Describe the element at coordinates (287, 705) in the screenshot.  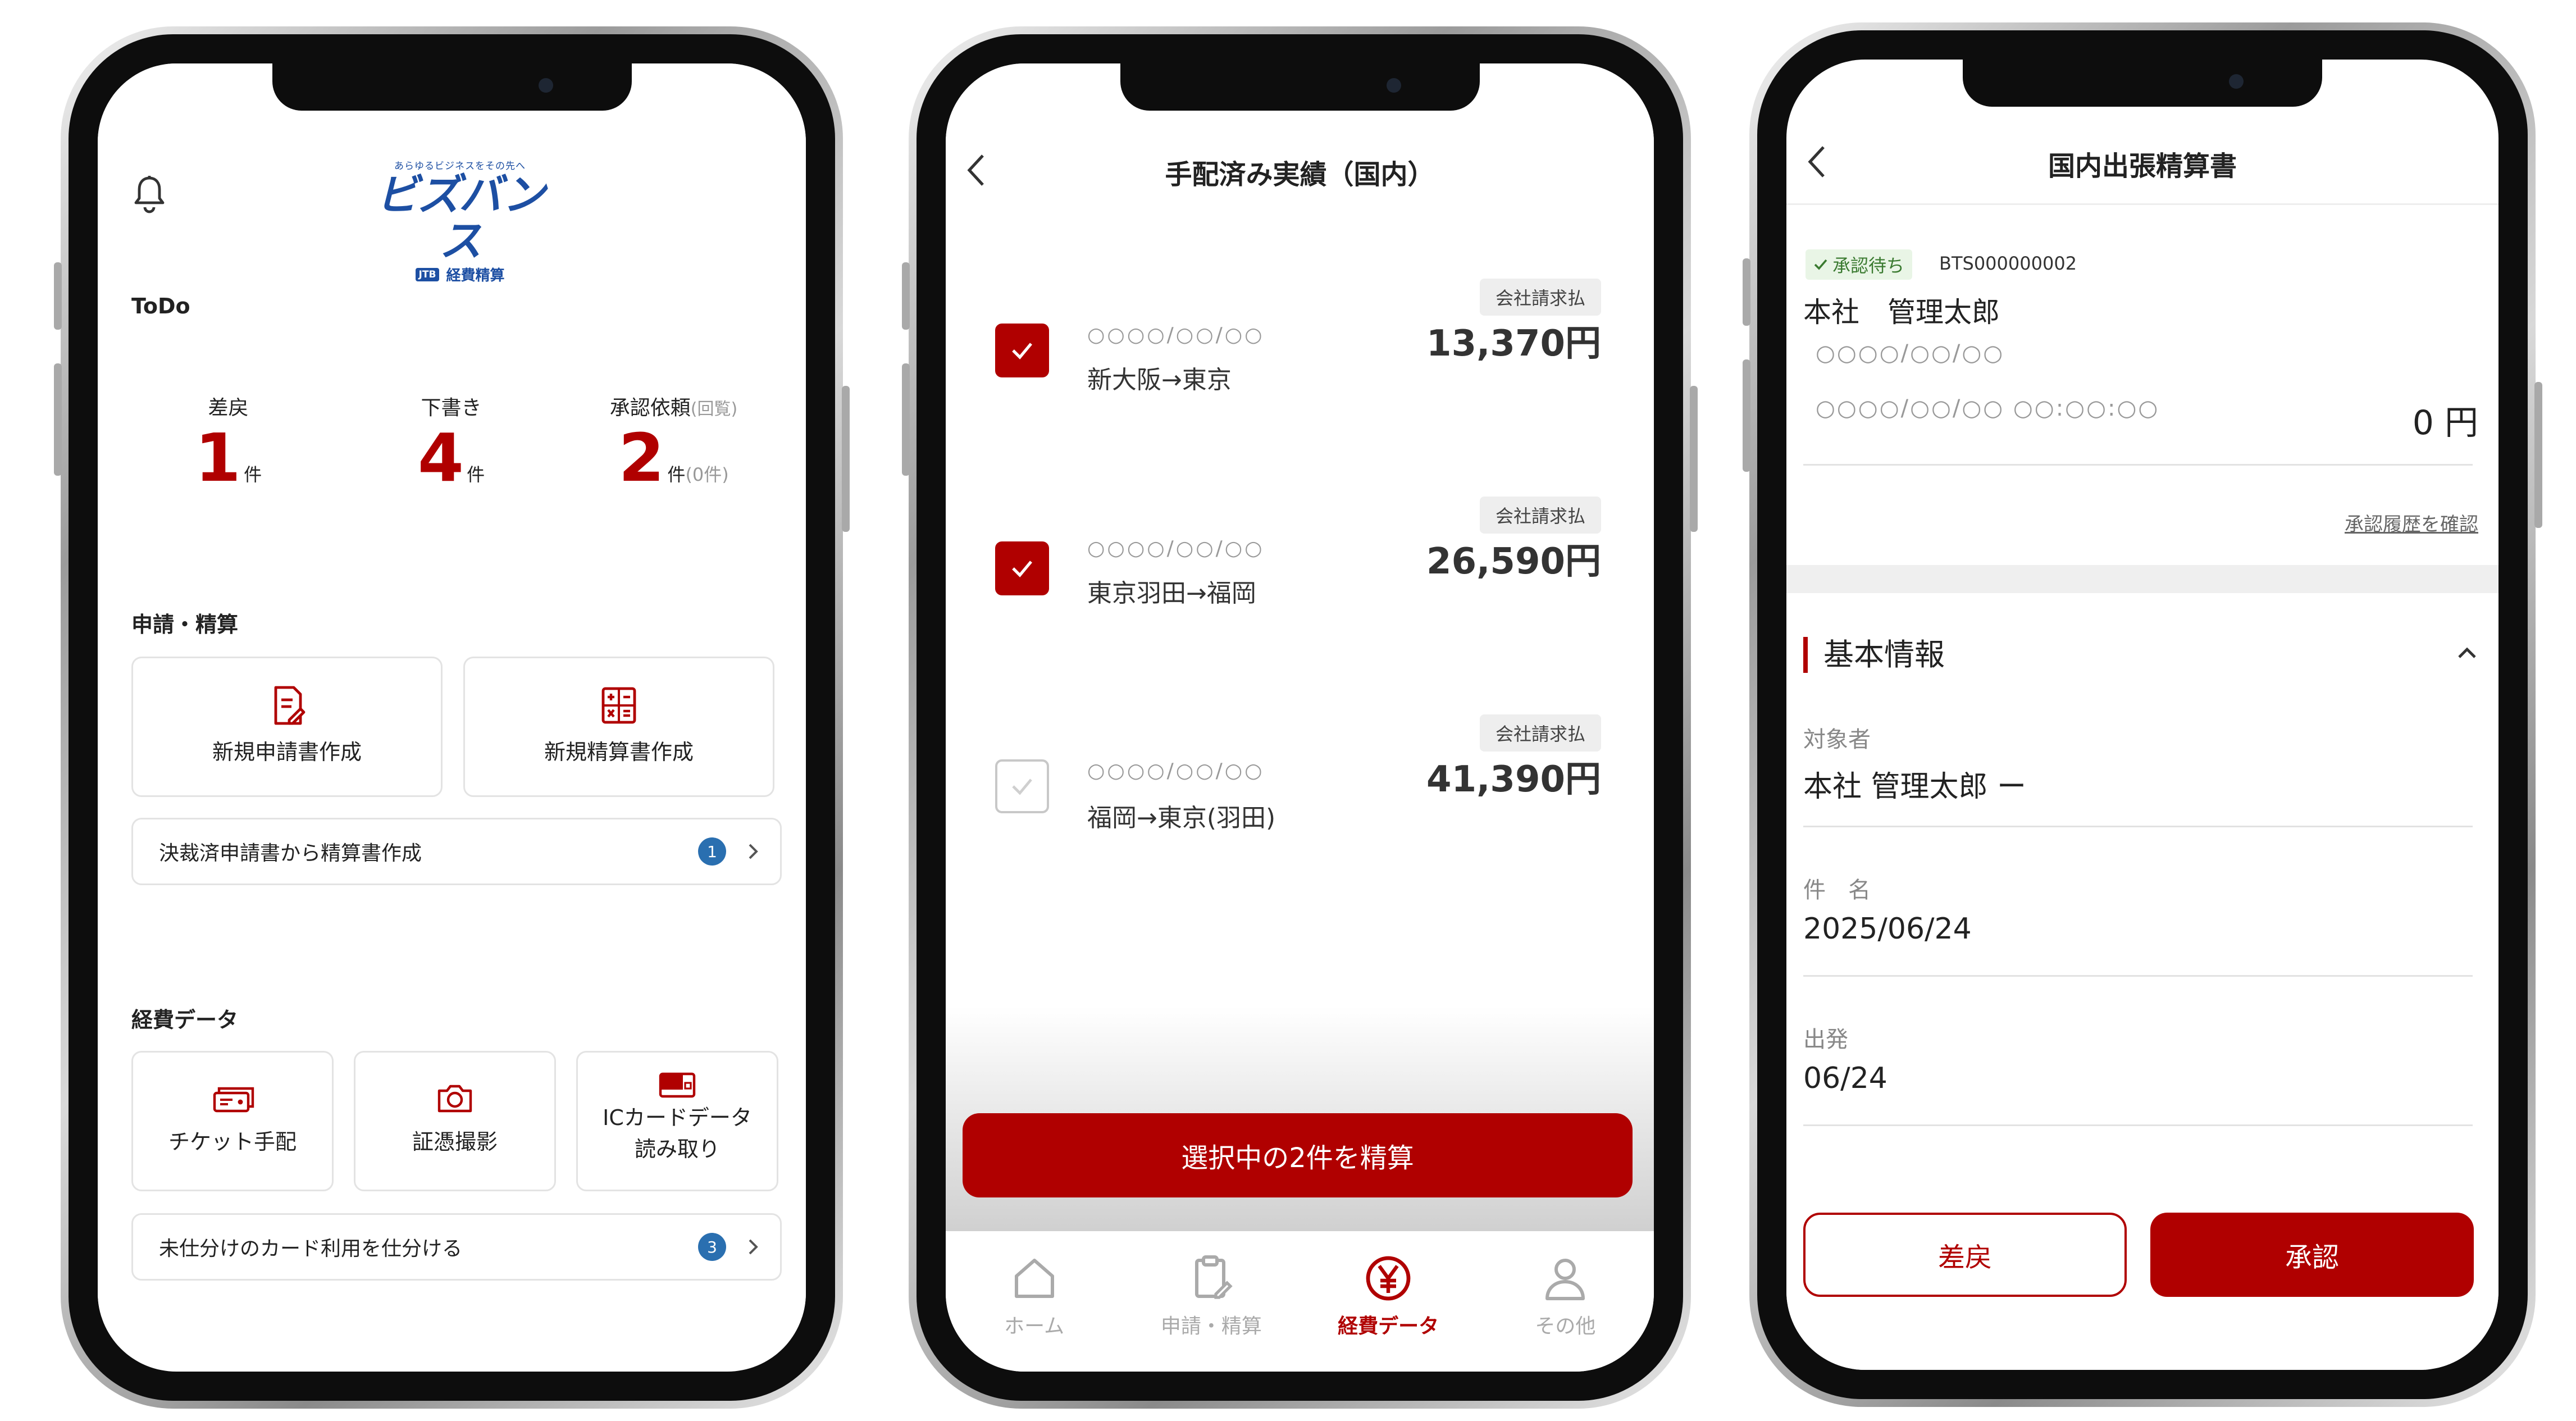
I see `document-edit-icon` at that location.